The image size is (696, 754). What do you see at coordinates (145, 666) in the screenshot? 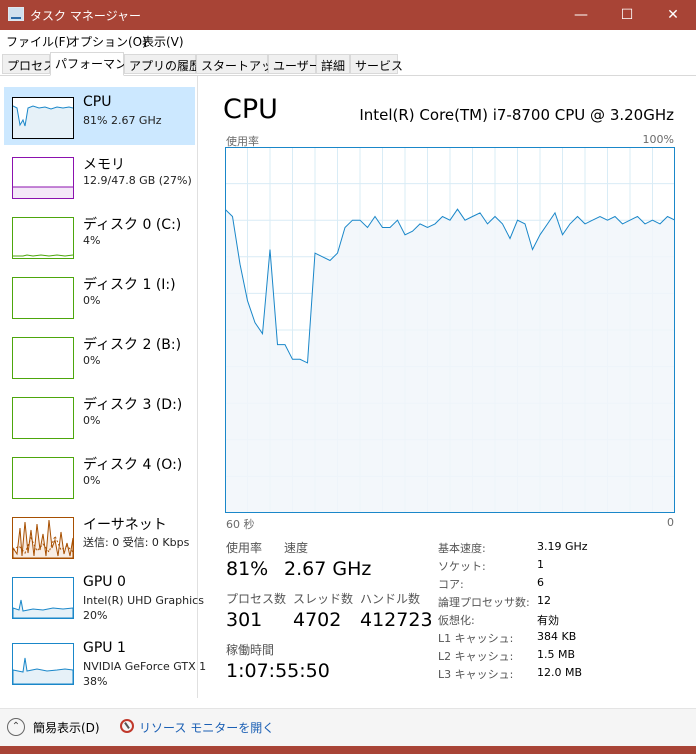
I see `sidebar-gpu1-detail: NVIDIA GeForce GTX 1` at bounding box center [145, 666].